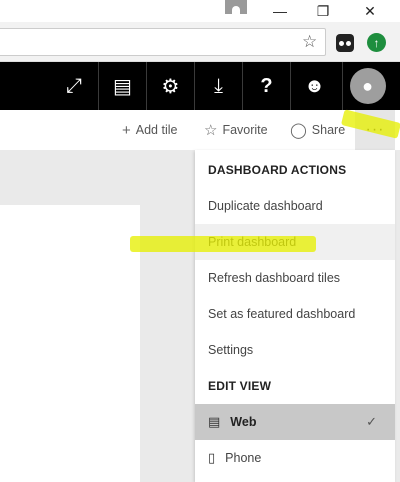 This screenshot has width=400, height=482. I want to click on add-tile-button: + Add tile, so click(149, 130).